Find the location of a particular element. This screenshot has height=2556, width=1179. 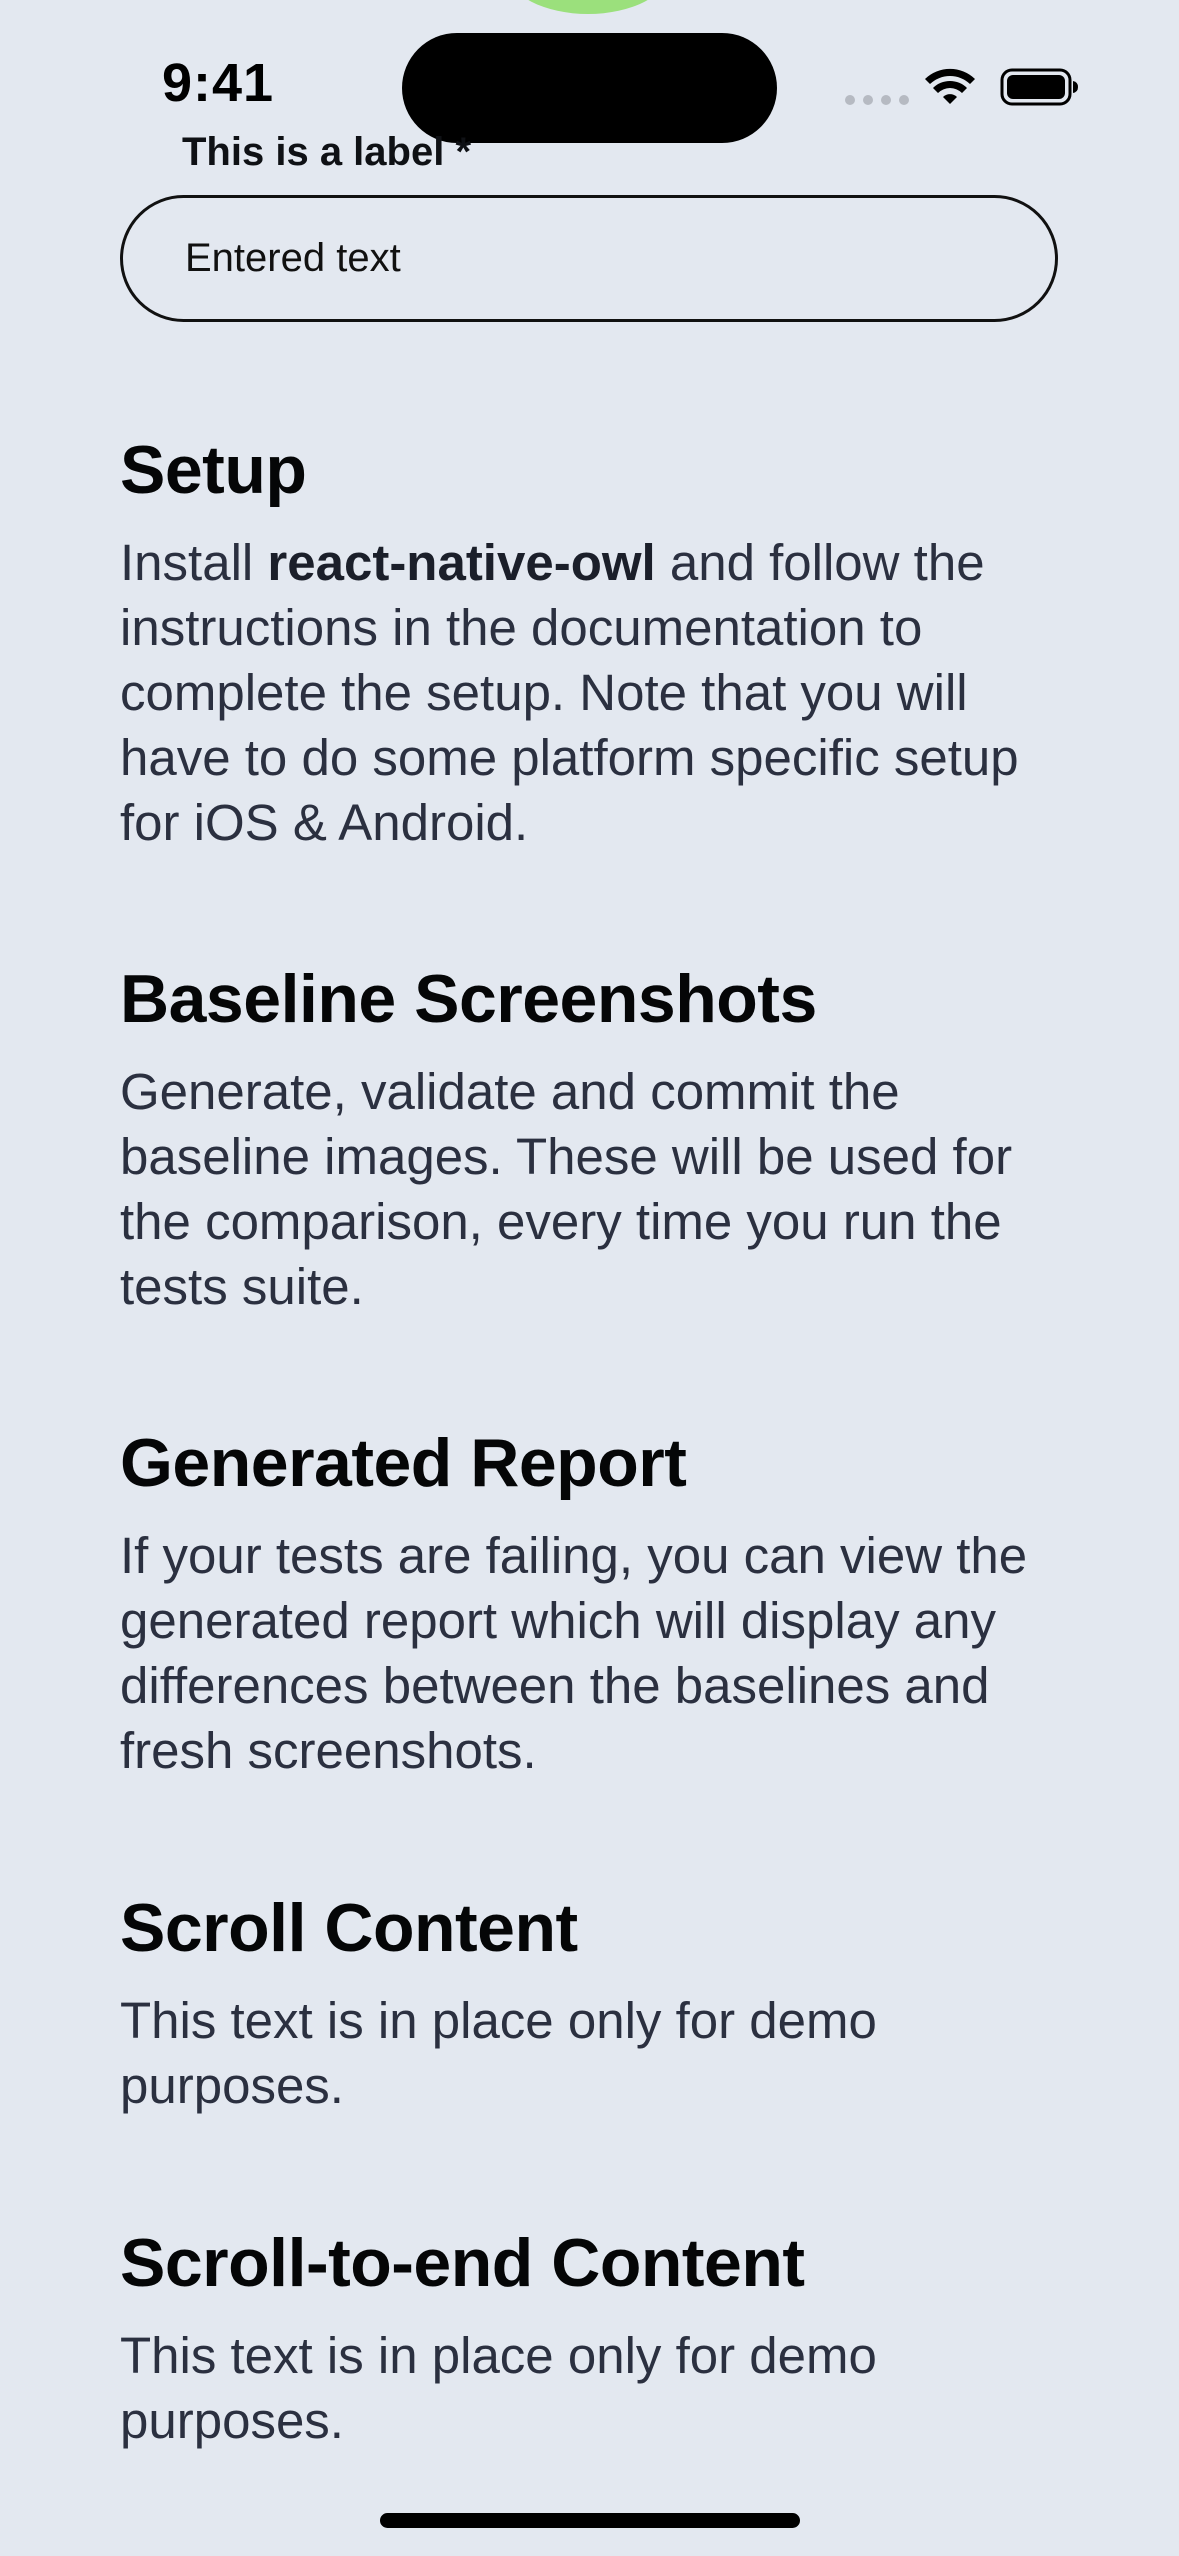

wifi-icon is located at coordinates (950, 86).